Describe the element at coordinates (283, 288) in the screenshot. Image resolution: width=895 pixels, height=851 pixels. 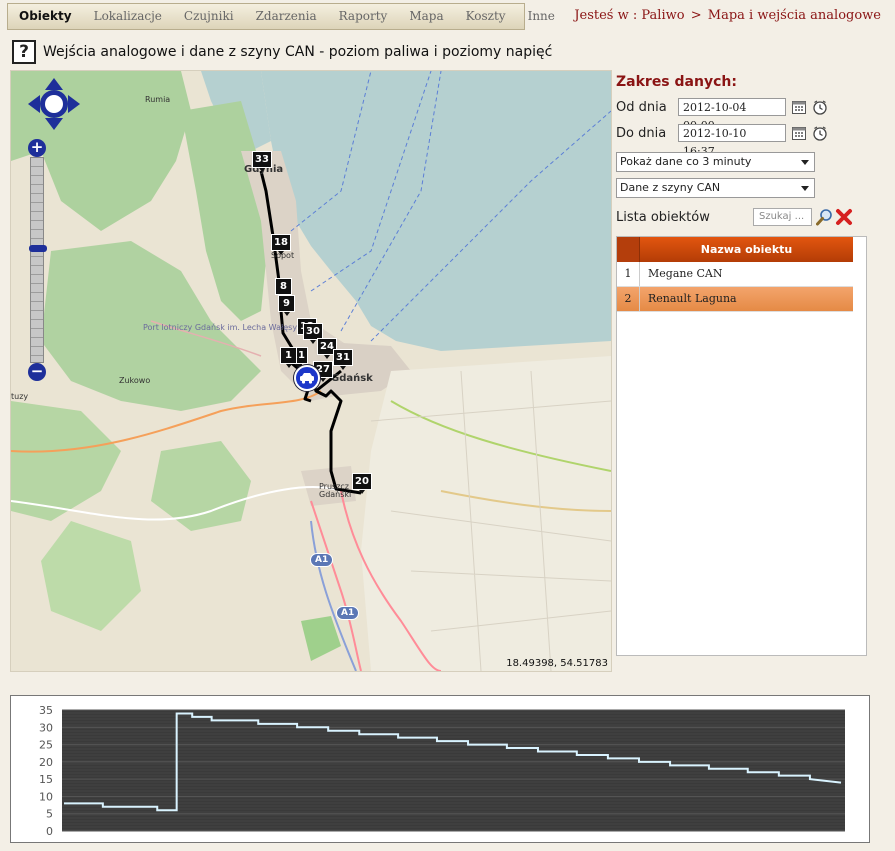
I see `map-marker: 8` at that location.